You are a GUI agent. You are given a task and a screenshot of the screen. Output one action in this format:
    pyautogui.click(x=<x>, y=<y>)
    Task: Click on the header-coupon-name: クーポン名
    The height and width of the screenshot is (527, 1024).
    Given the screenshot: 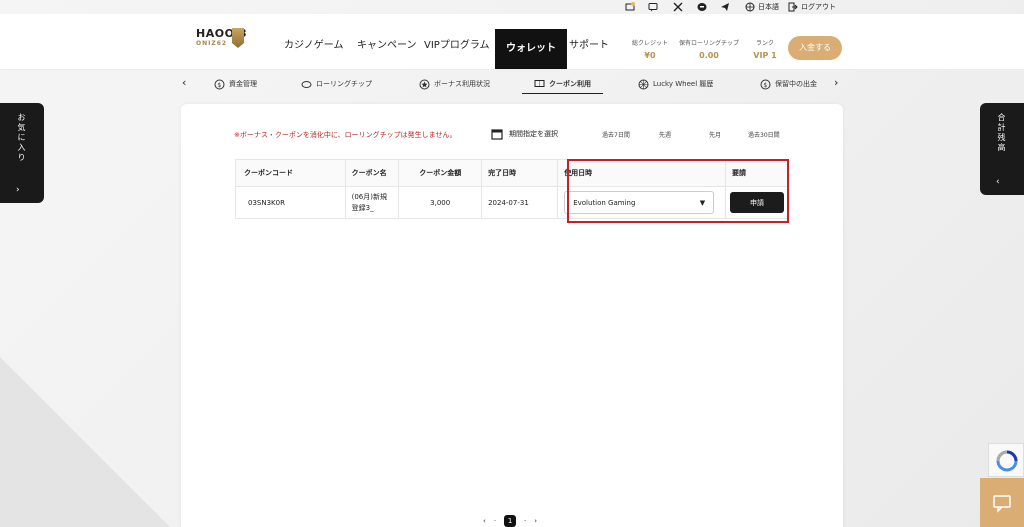 What is the action you would take?
    pyautogui.click(x=372, y=173)
    